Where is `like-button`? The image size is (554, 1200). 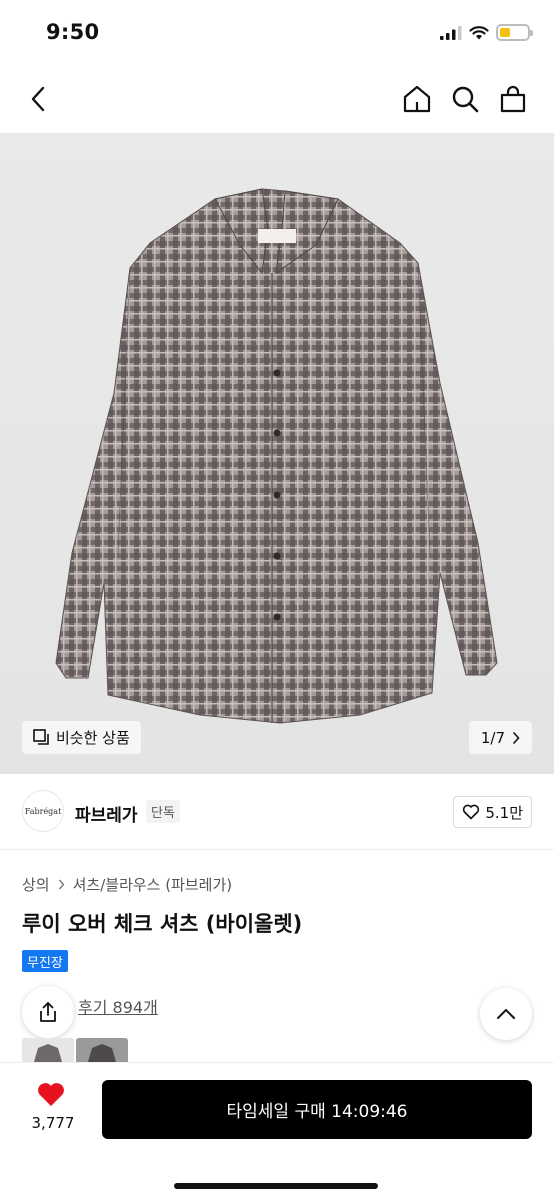 like-button is located at coordinates (51, 1096).